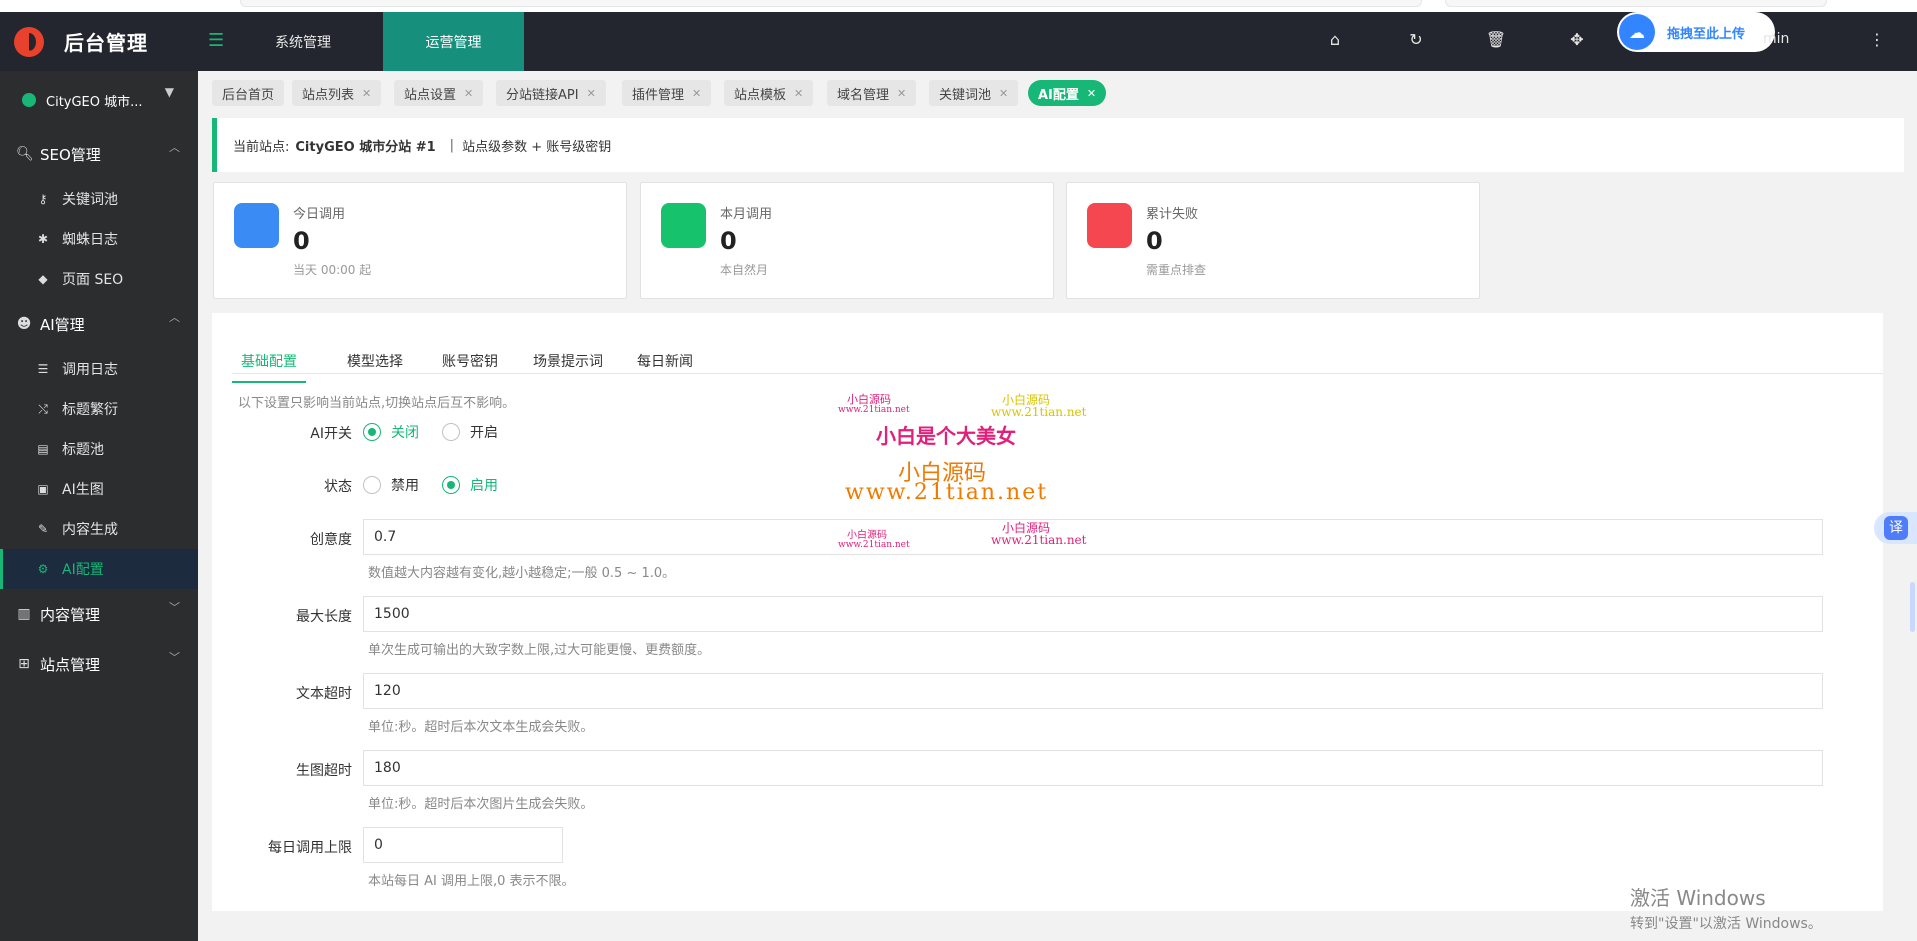  I want to click on menu-group-content: ▥ 内容管理 ﹀, so click(99, 614).